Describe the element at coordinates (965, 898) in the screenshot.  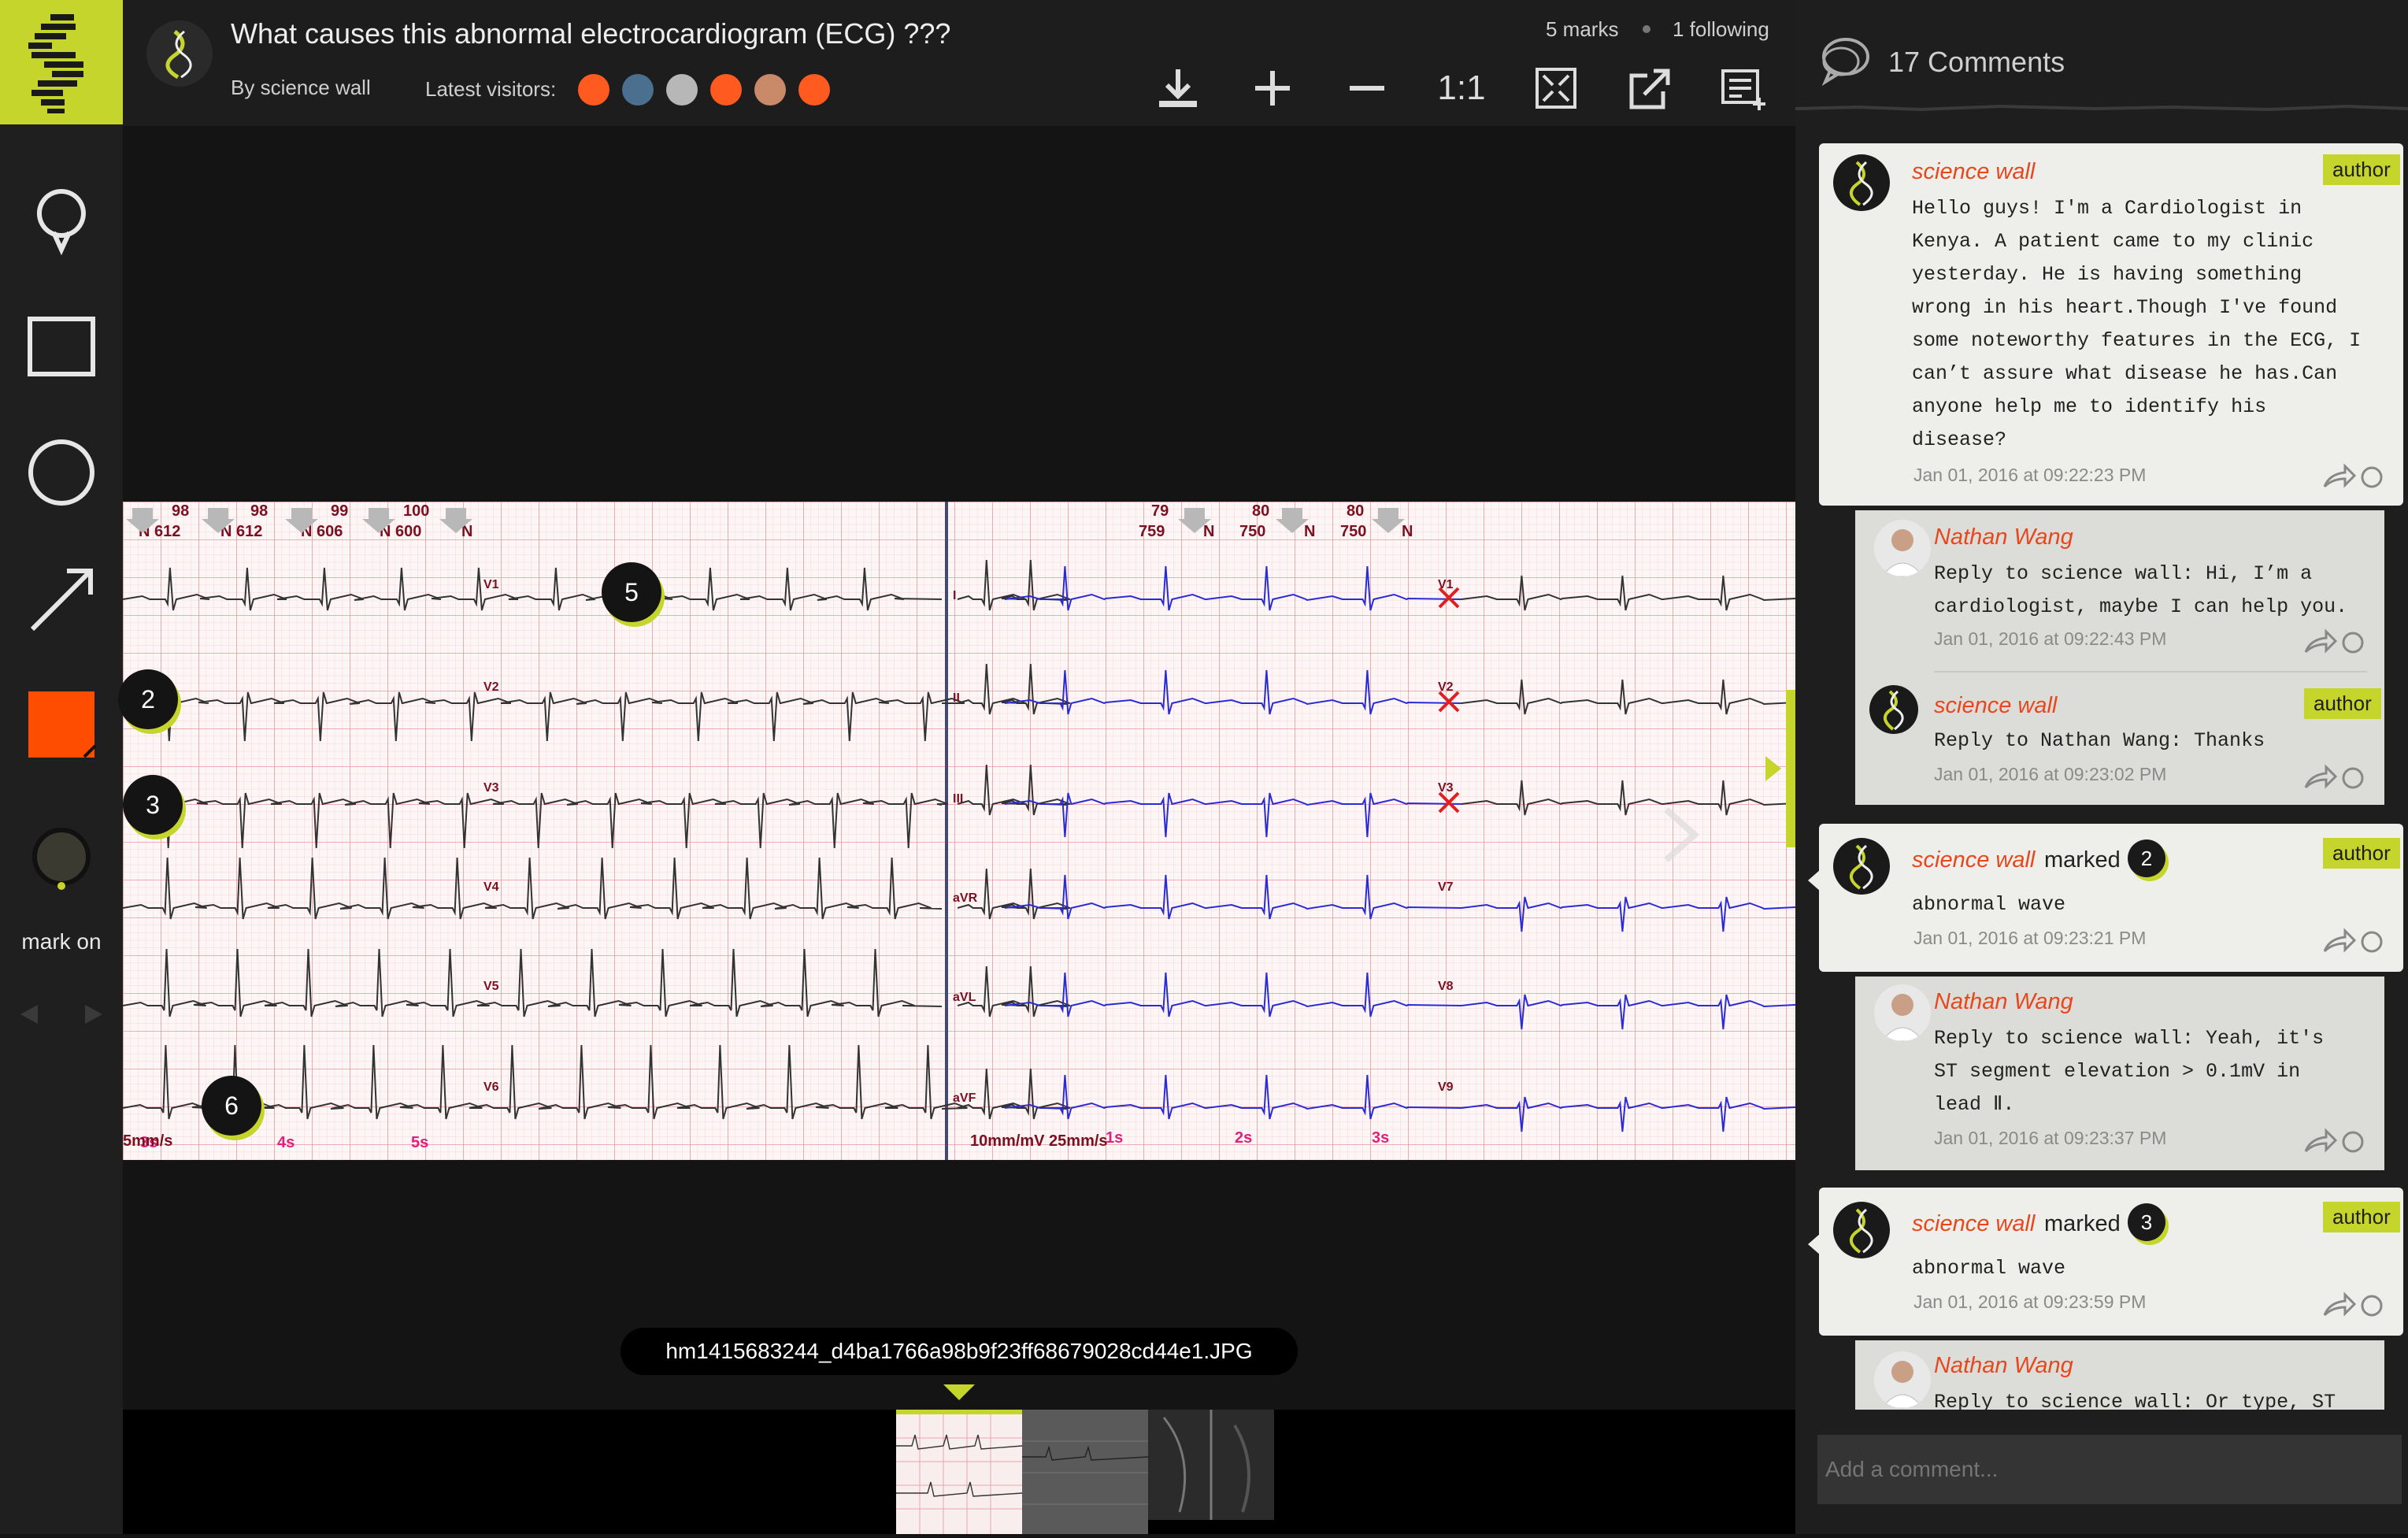
I see `ecg-lead-label: aVR` at that location.